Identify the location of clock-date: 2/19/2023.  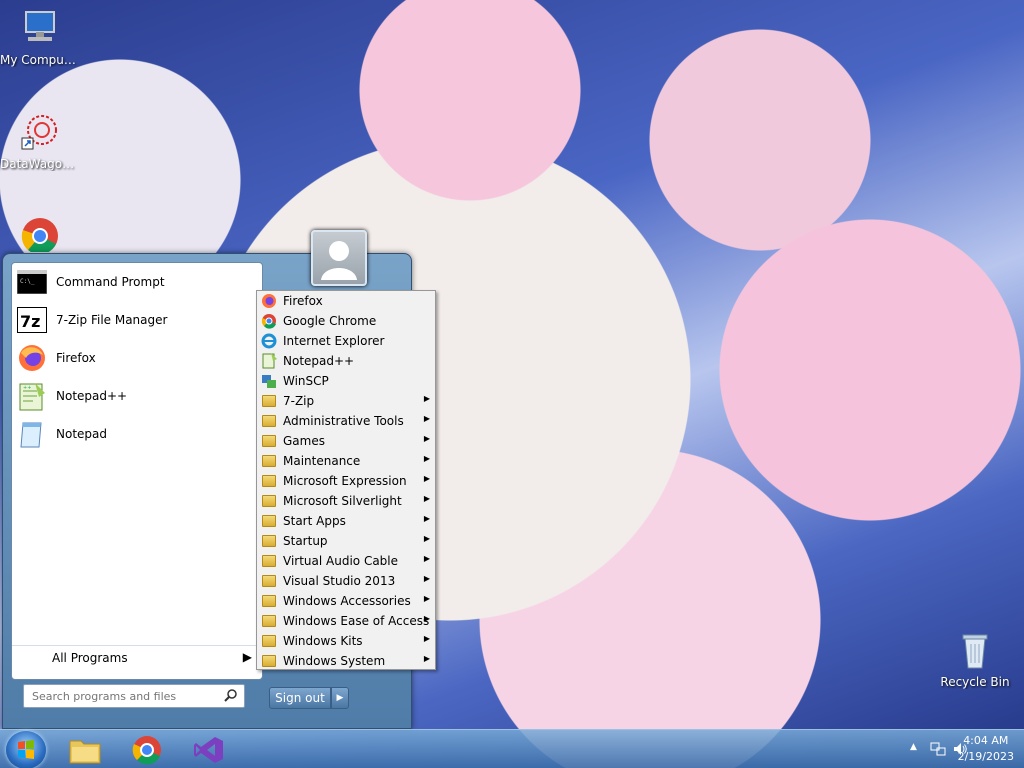
(985, 756).